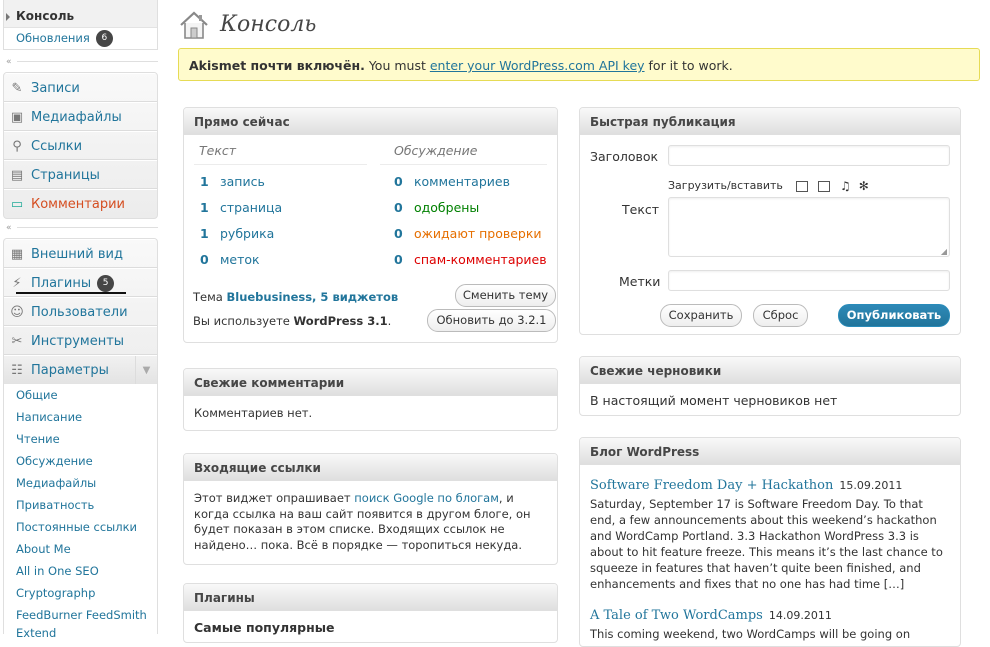 Image resolution: width=990 pixels, height=647 pixels. I want to click on change-theme-button: Сменить тему, so click(505, 295).